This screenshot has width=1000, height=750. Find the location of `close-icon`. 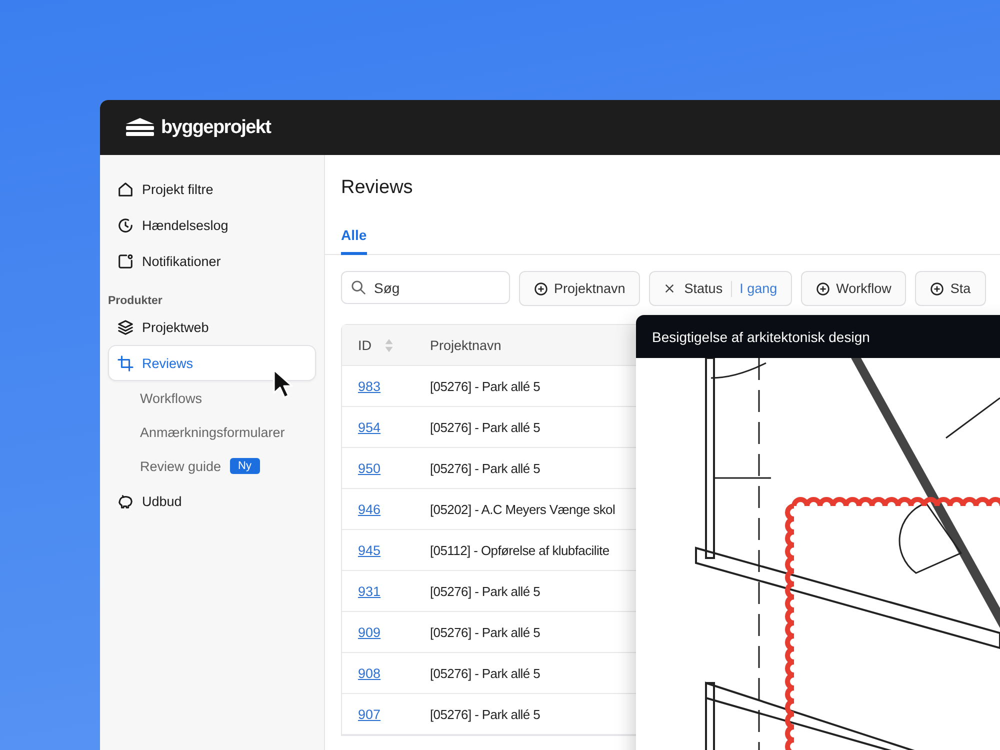

close-icon is located at coordinates (670, 288).